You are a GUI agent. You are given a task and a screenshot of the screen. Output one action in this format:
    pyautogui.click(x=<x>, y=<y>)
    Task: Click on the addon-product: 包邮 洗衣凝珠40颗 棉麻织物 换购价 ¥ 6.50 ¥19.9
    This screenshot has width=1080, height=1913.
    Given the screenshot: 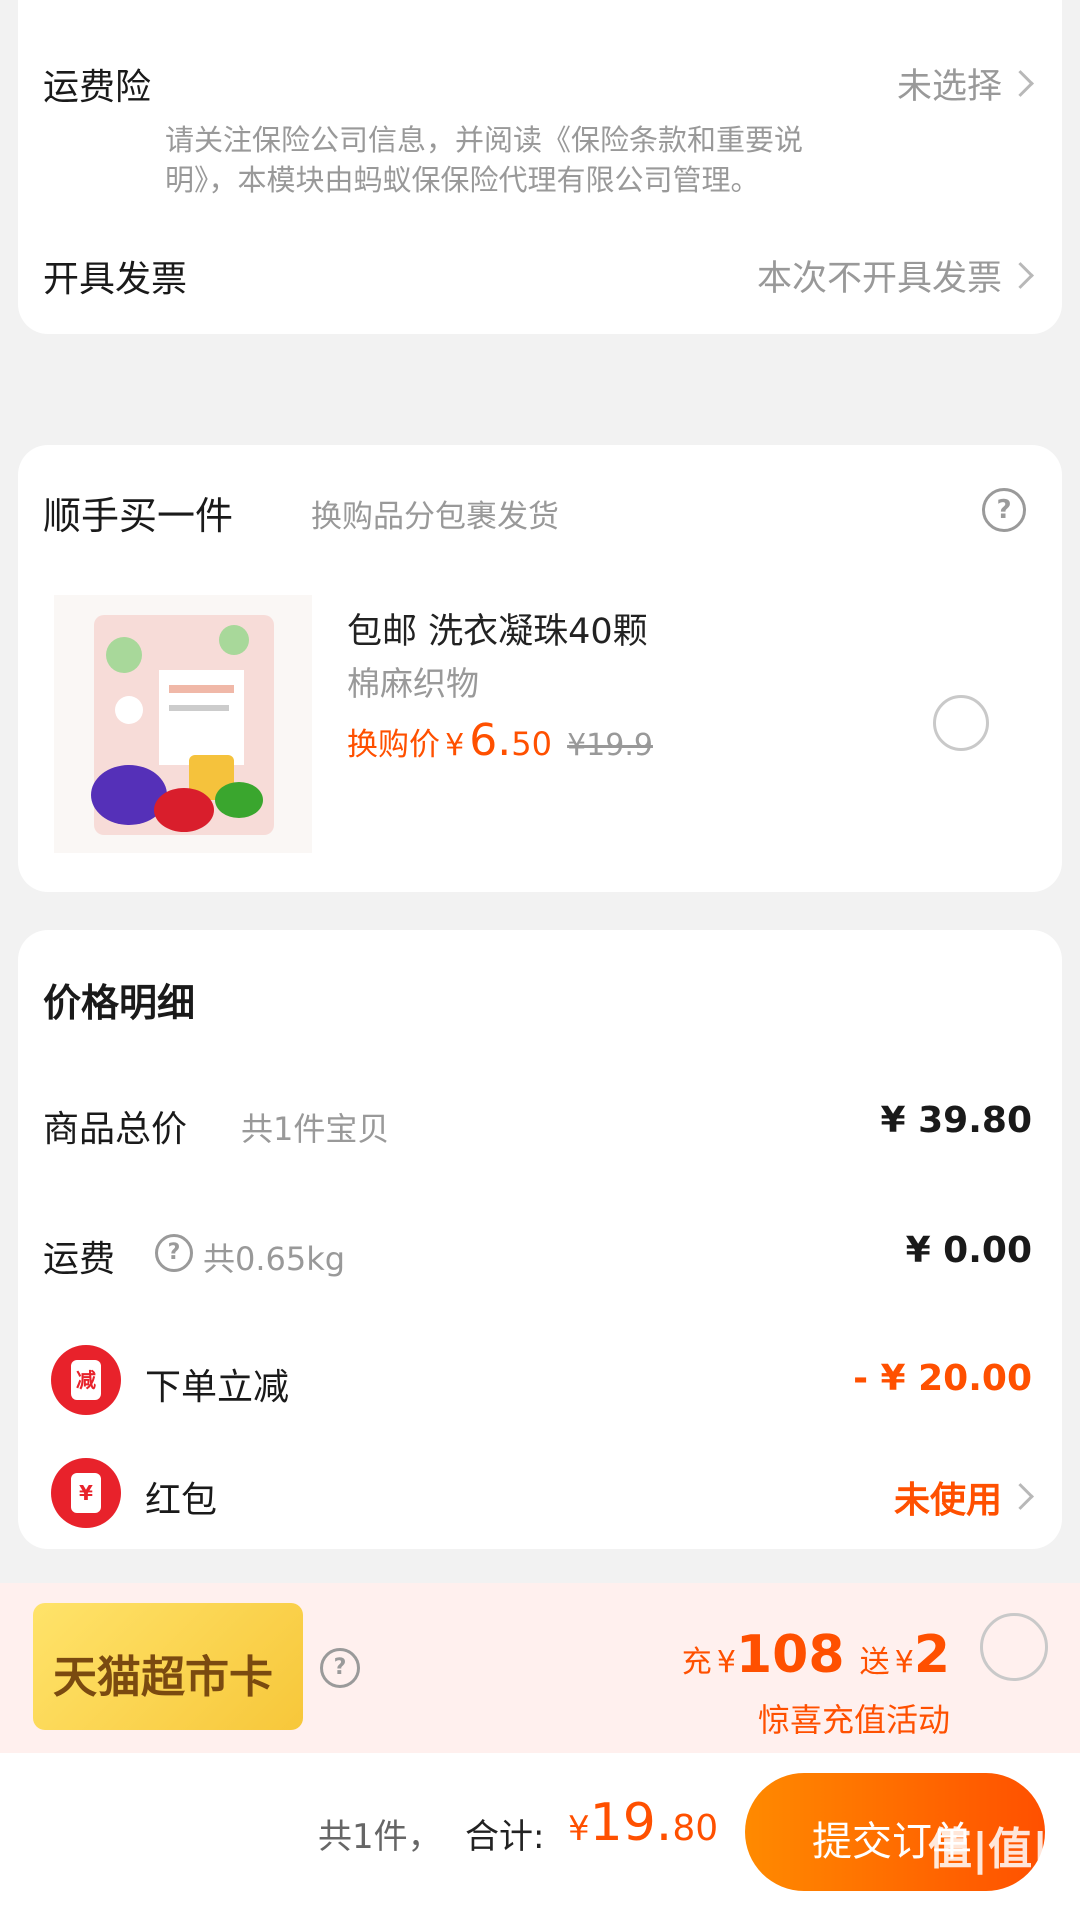 What is the action you would take?
    pyautogui.click(x=540, y=730)
    